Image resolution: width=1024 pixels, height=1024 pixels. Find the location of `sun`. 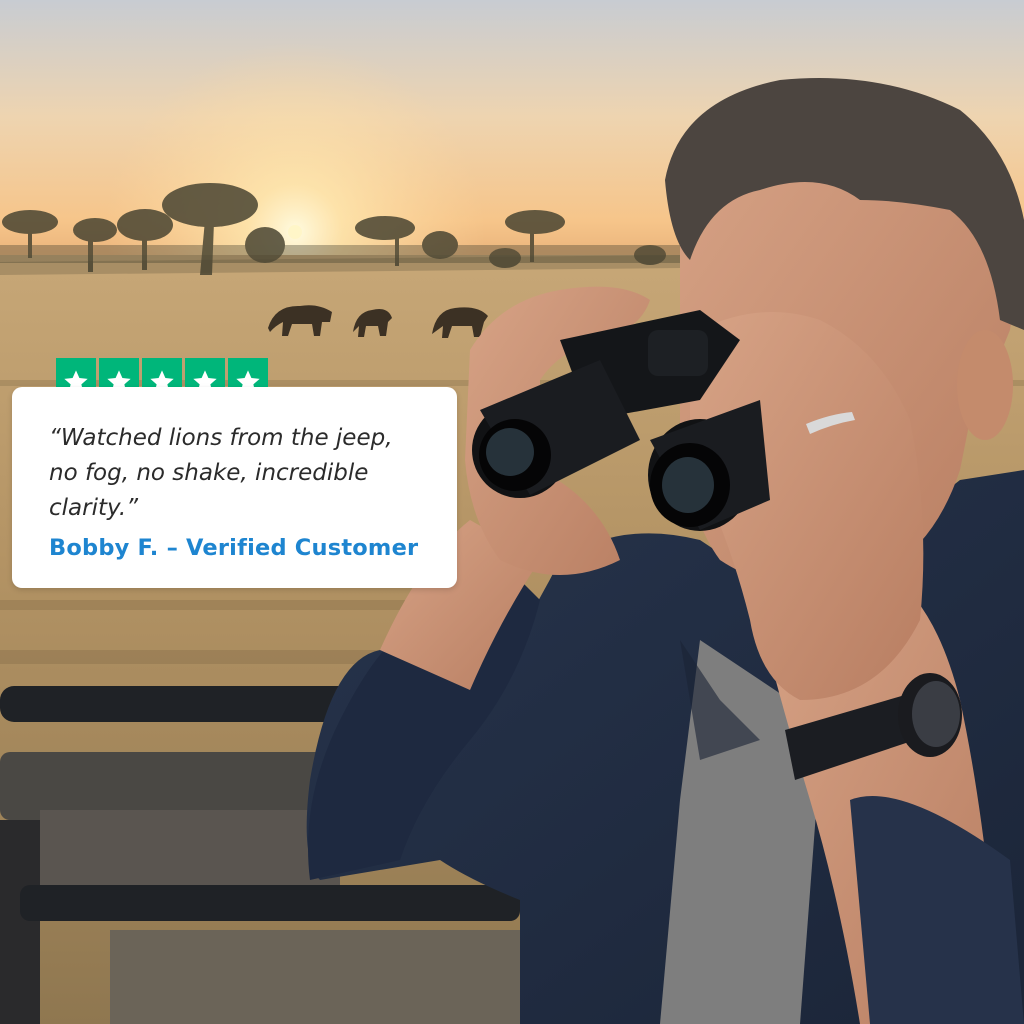

sun is located at coordinates (295, 232).